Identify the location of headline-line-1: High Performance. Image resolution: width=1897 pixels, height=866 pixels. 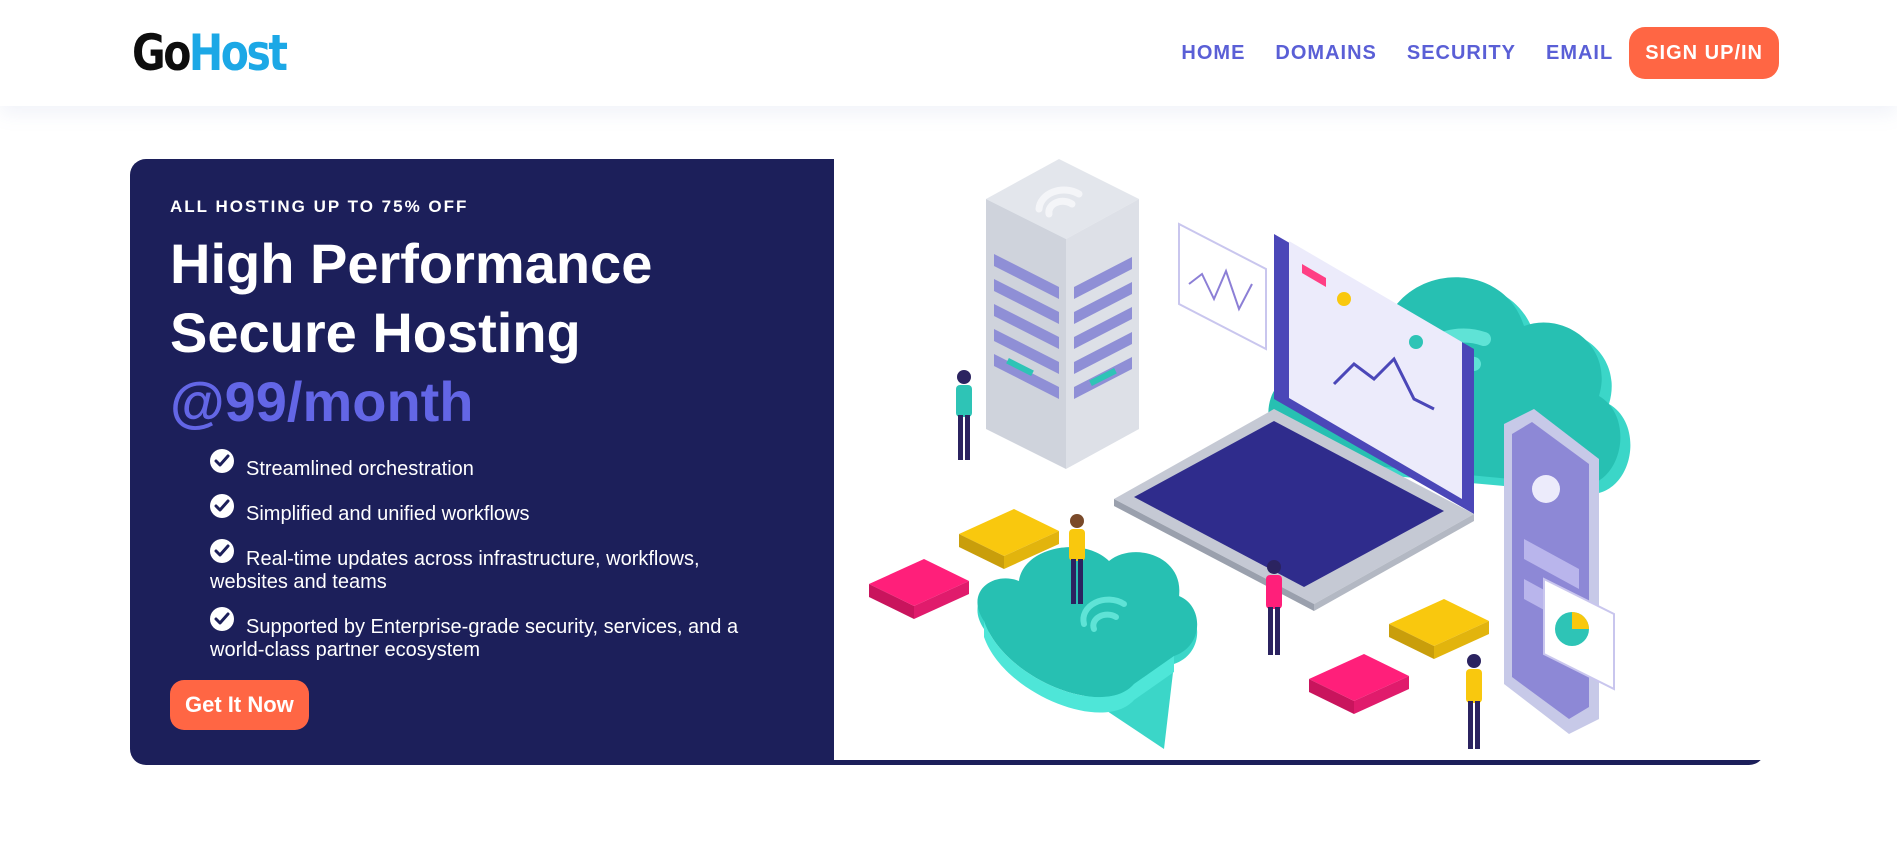
(411, 263).